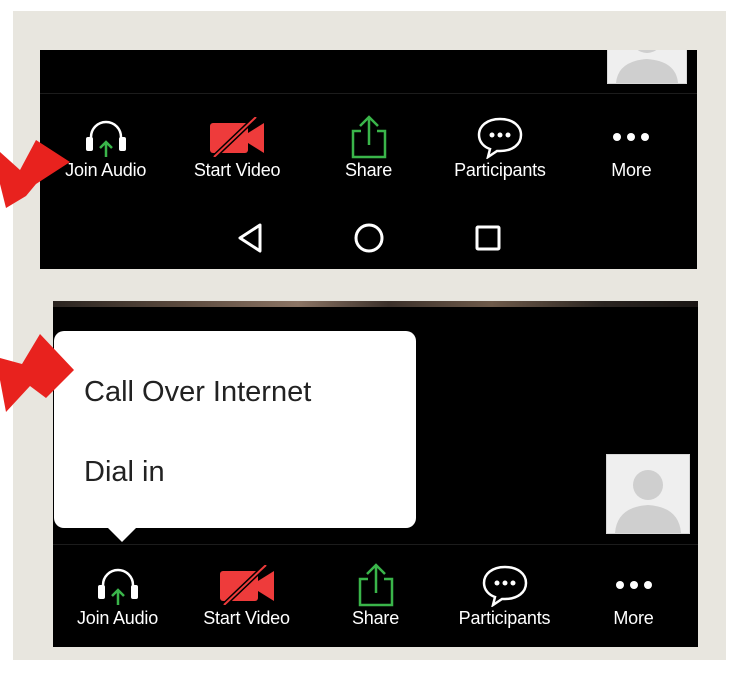 The width and height of the screenshot is (742, 673). I want to click on video-background, so click(375, 304).